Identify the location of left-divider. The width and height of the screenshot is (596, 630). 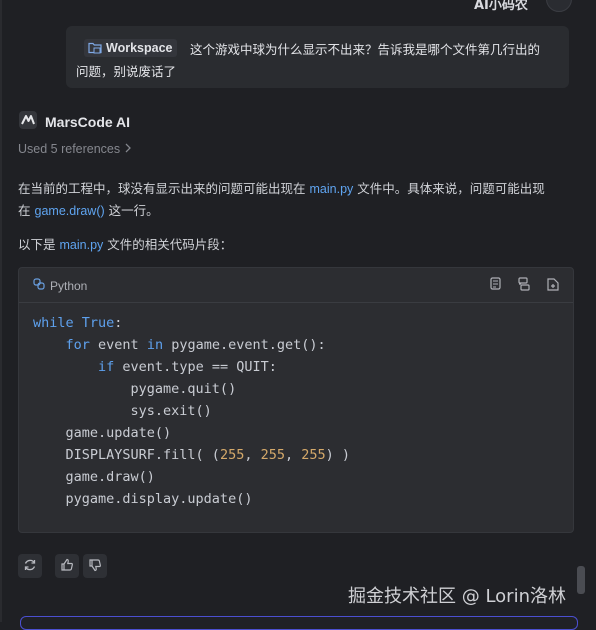
(1, 311).